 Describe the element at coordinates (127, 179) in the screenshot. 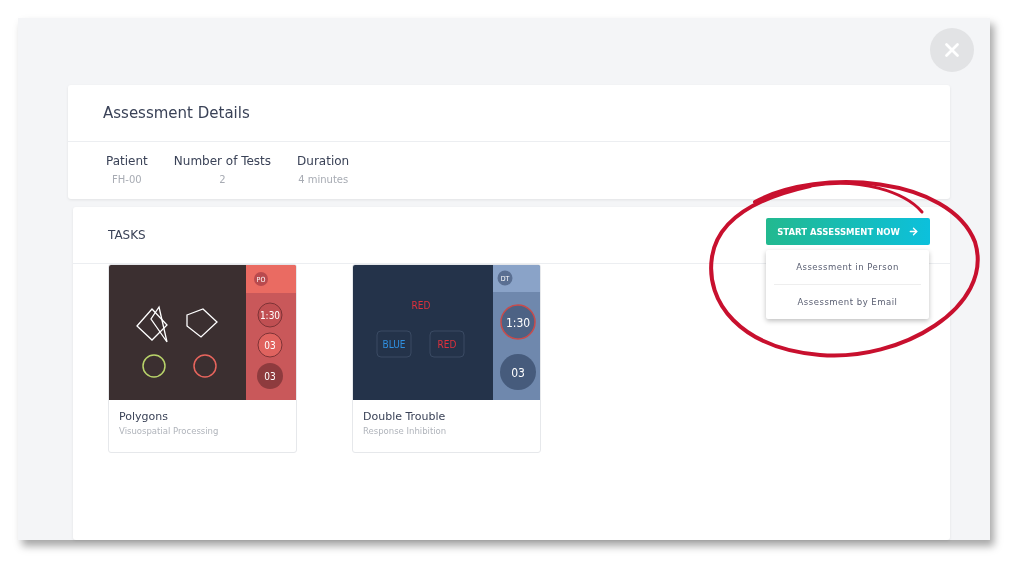

I see `field-value: FH-00` at that location.